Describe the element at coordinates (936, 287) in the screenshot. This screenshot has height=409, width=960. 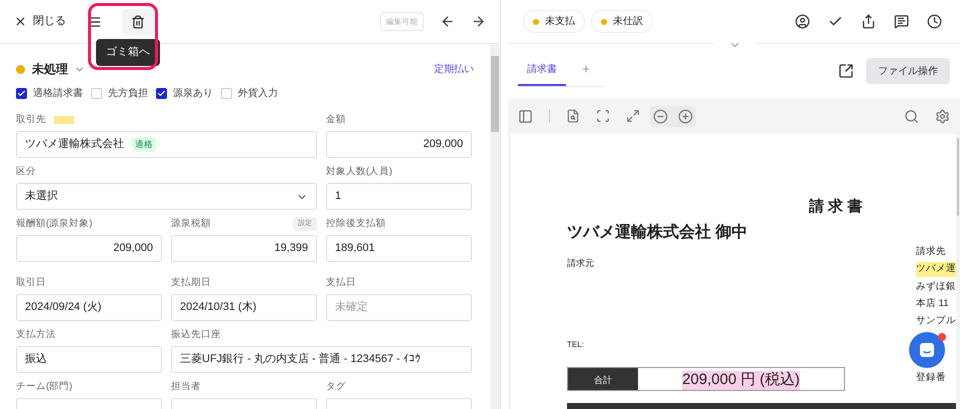
I see `billing-line: みずほ銀` at that location.